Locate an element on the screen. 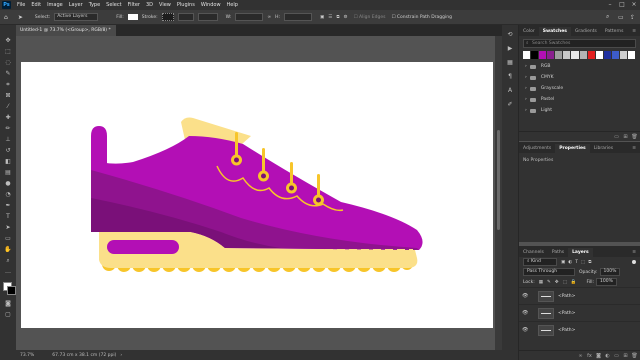  vertical-scroll-thumb is located at coordinates (498, 180).